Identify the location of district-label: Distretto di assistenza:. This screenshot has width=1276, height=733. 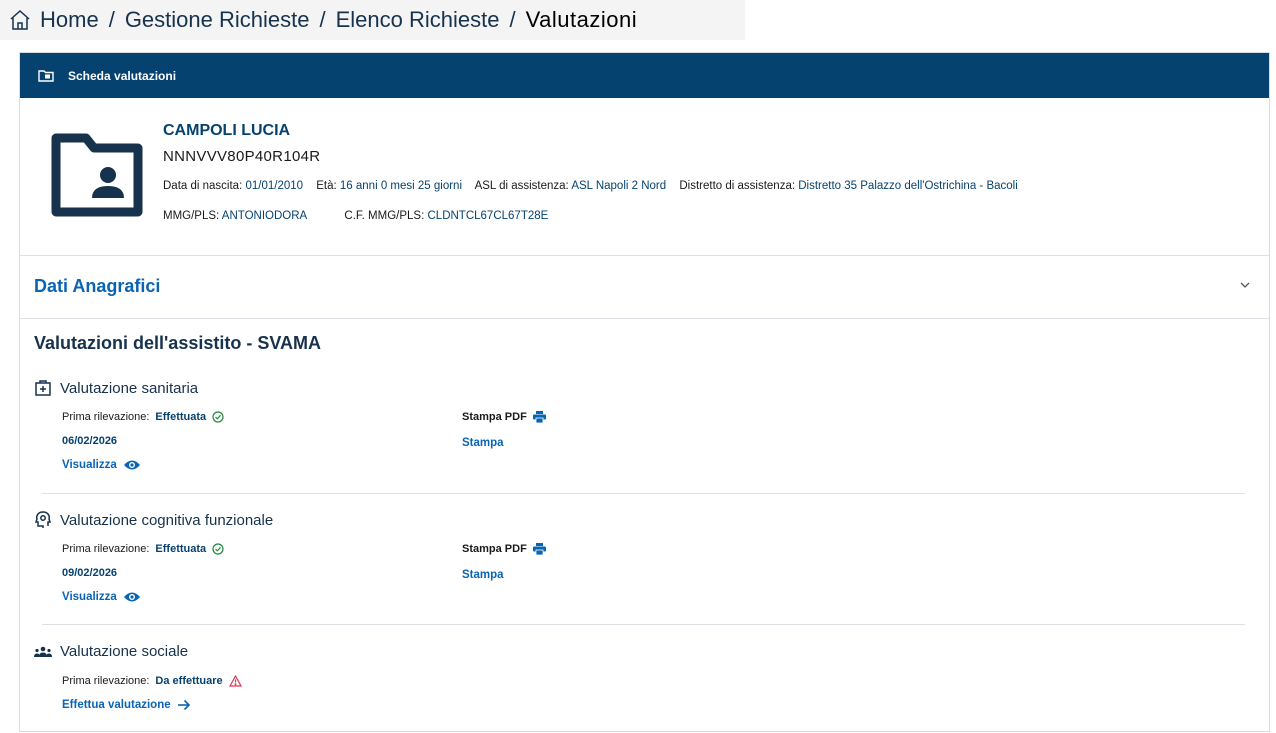
(737, 186).